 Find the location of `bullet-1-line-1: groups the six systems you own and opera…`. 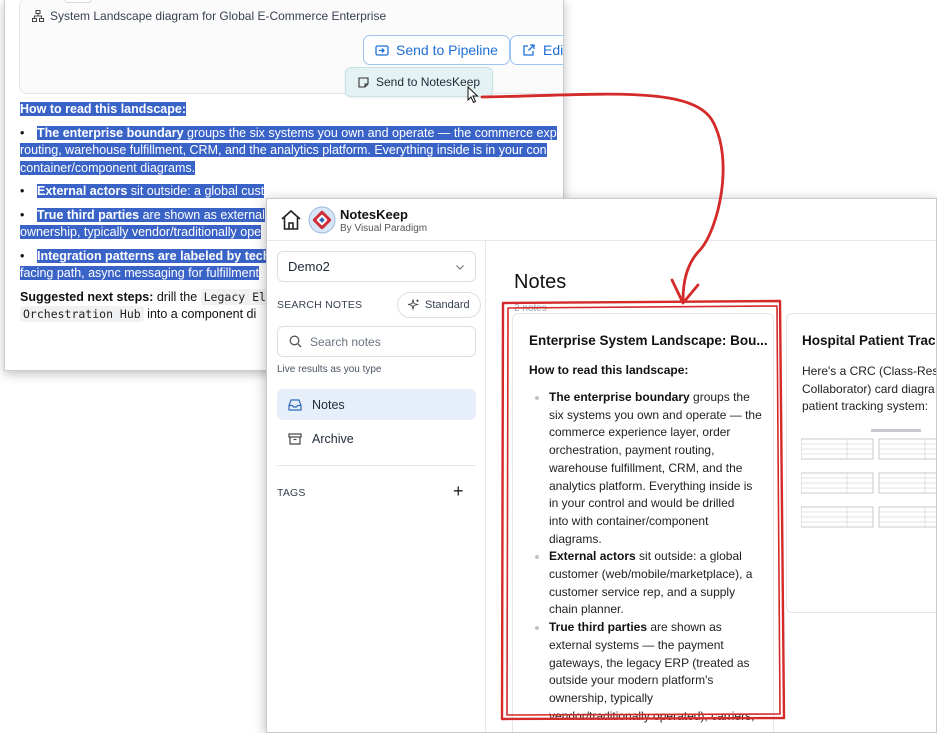

bullet-1-line-1: groups the six systems you own and opera… is located at coordinates (370, 132).